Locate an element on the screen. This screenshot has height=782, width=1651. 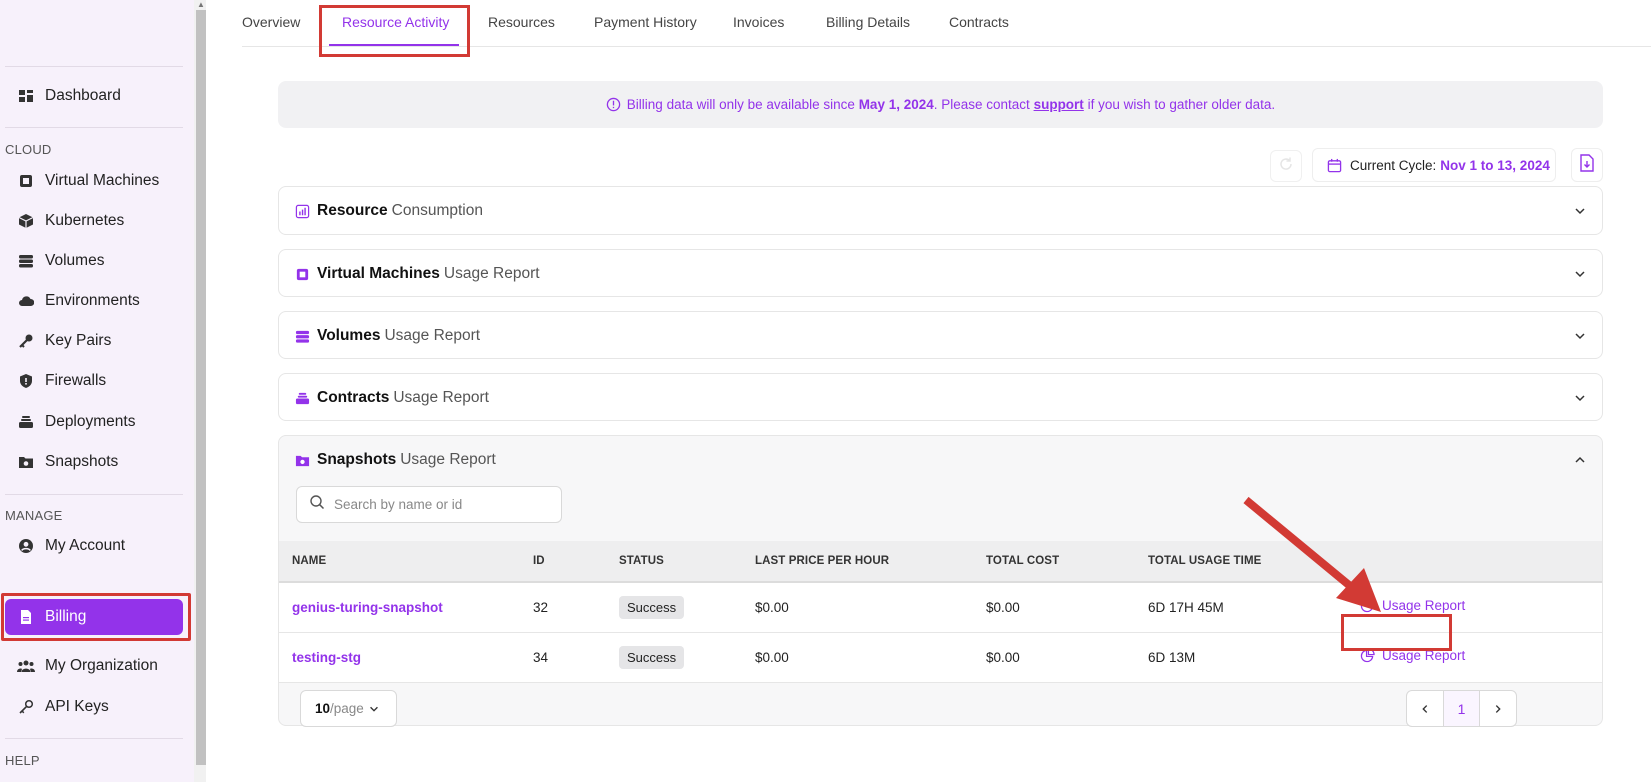
chevron-up-icon is located at coordinates (1580, 460).